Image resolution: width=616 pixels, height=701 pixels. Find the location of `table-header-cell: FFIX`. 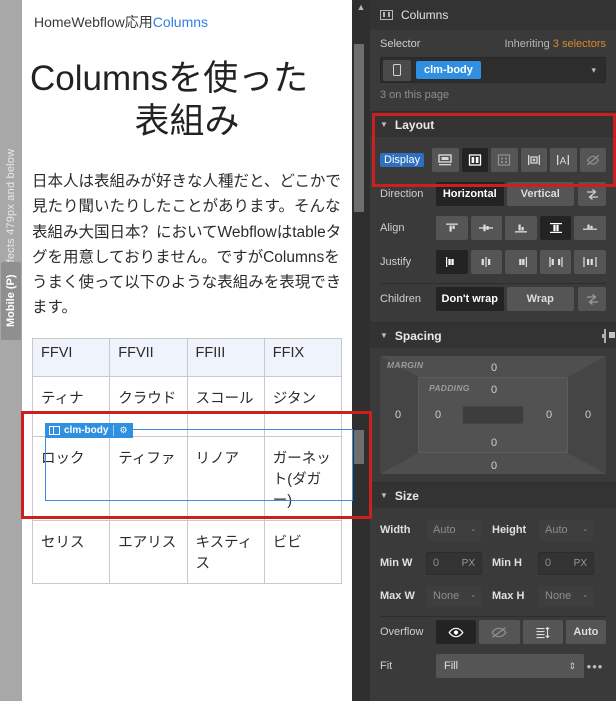

table-header-cell: FFIX is located at coordinates (303, 358).